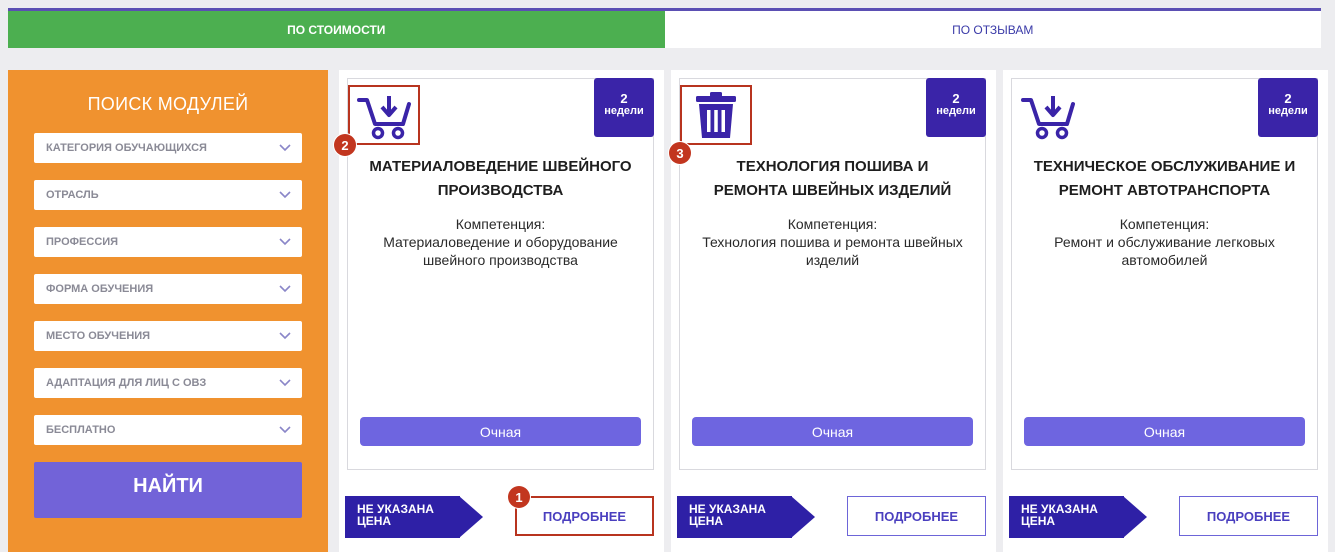 This screenshot has height=552, width=1335. I want to click on filter-accessibility: АДАПТАЦИЯ ДЛЯ ЛИЦ С ОВЗ, so click(168, 383).